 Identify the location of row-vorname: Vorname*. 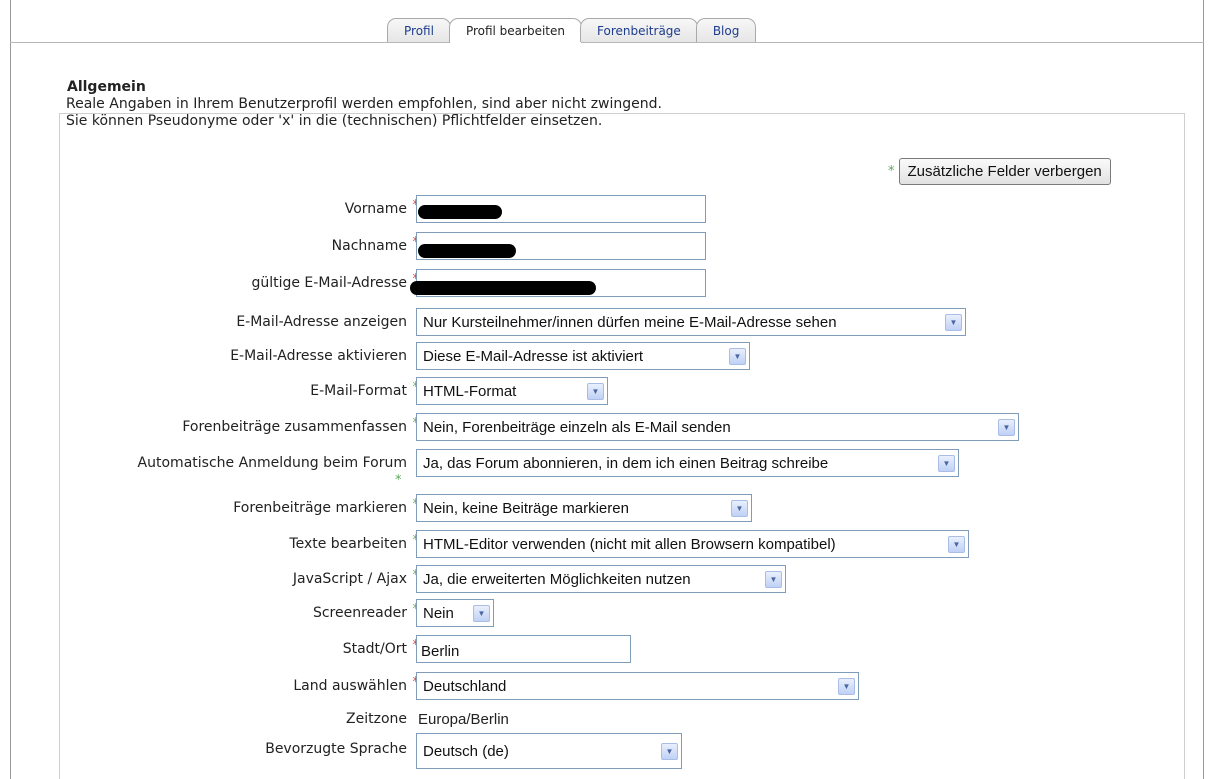
(607, 209).